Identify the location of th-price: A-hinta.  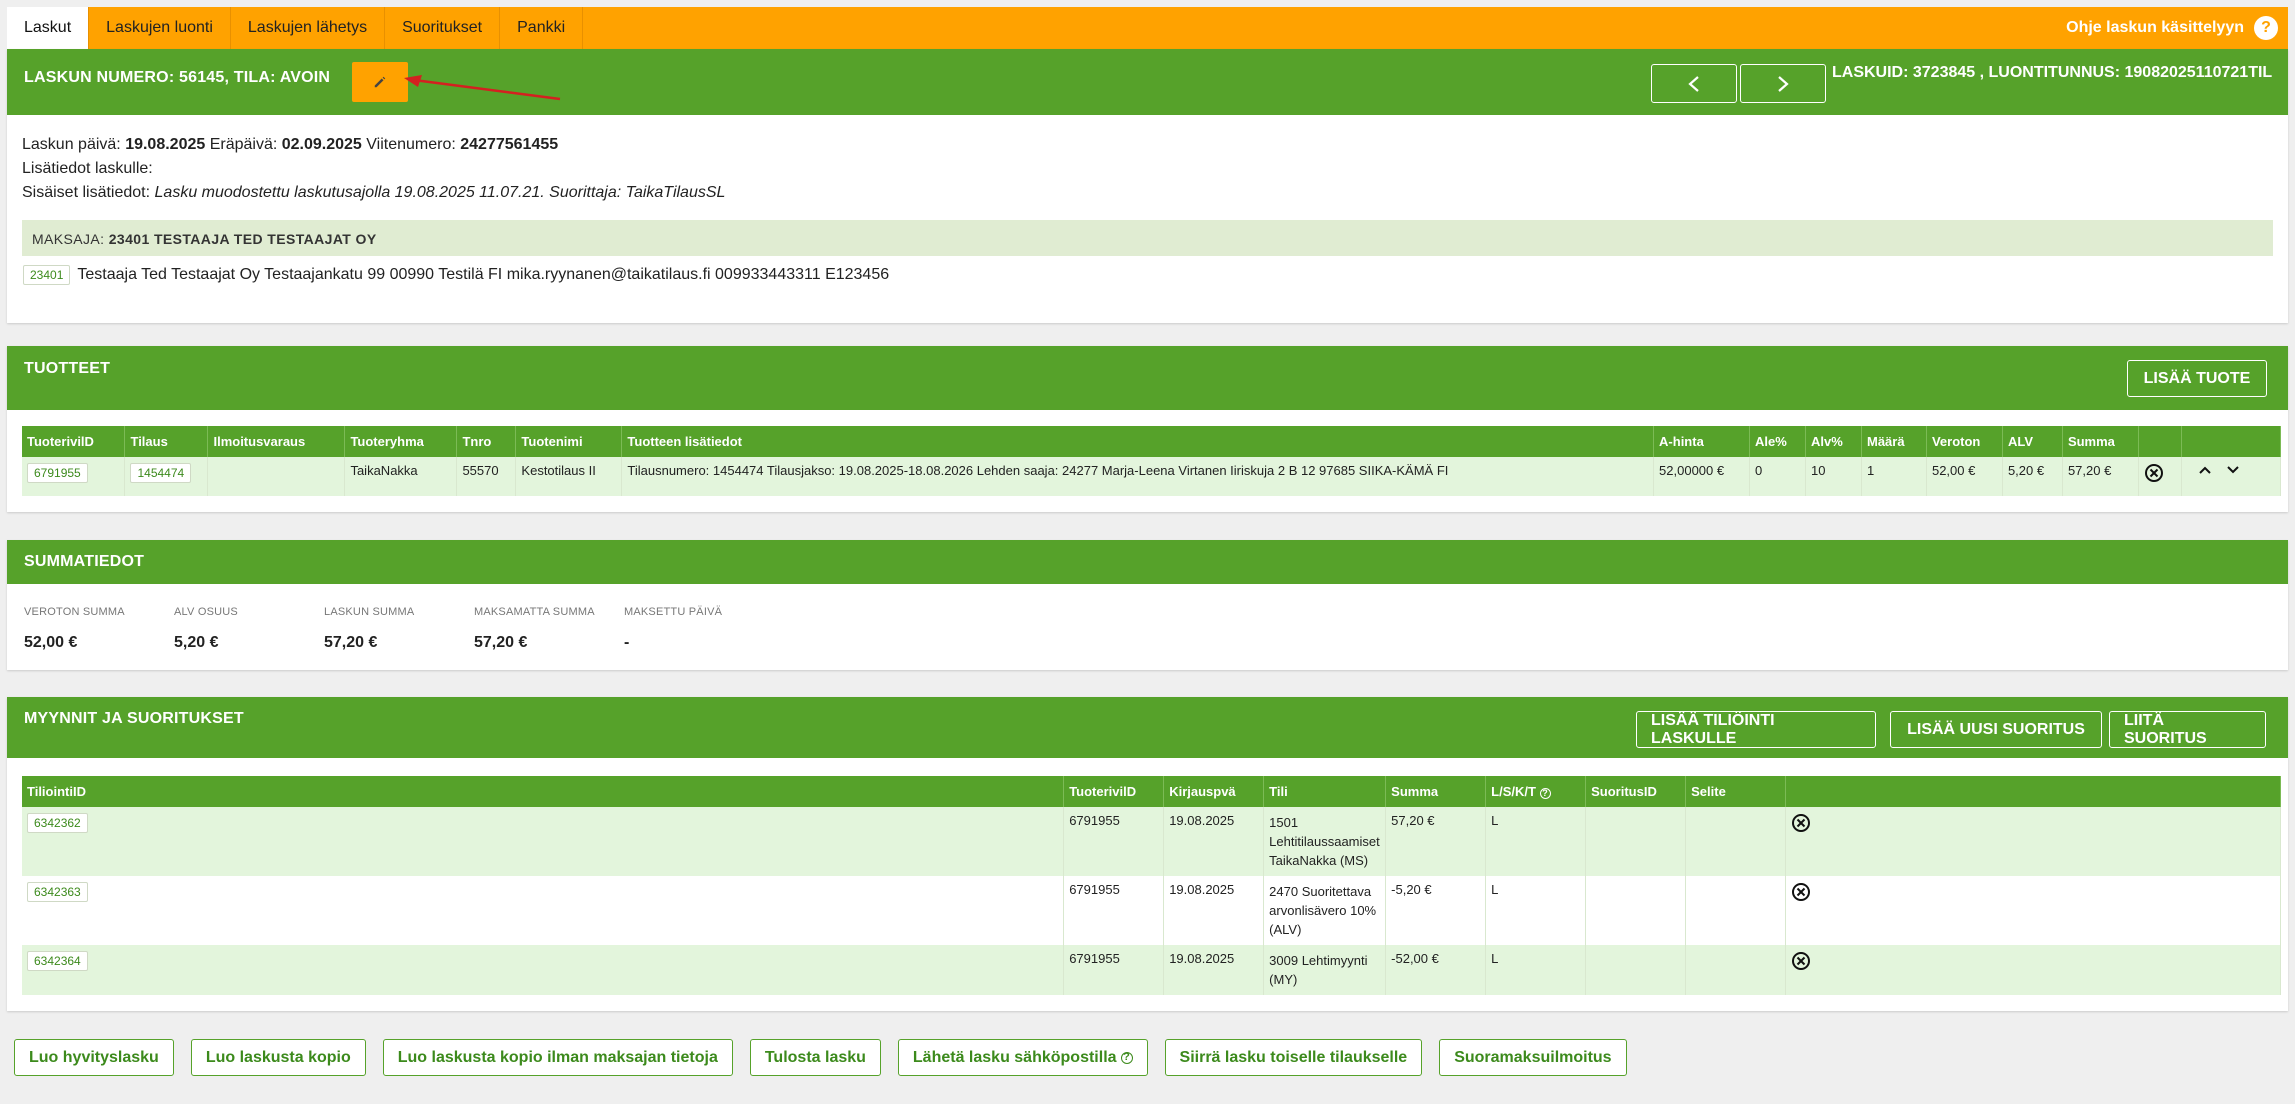
(1702, 441).